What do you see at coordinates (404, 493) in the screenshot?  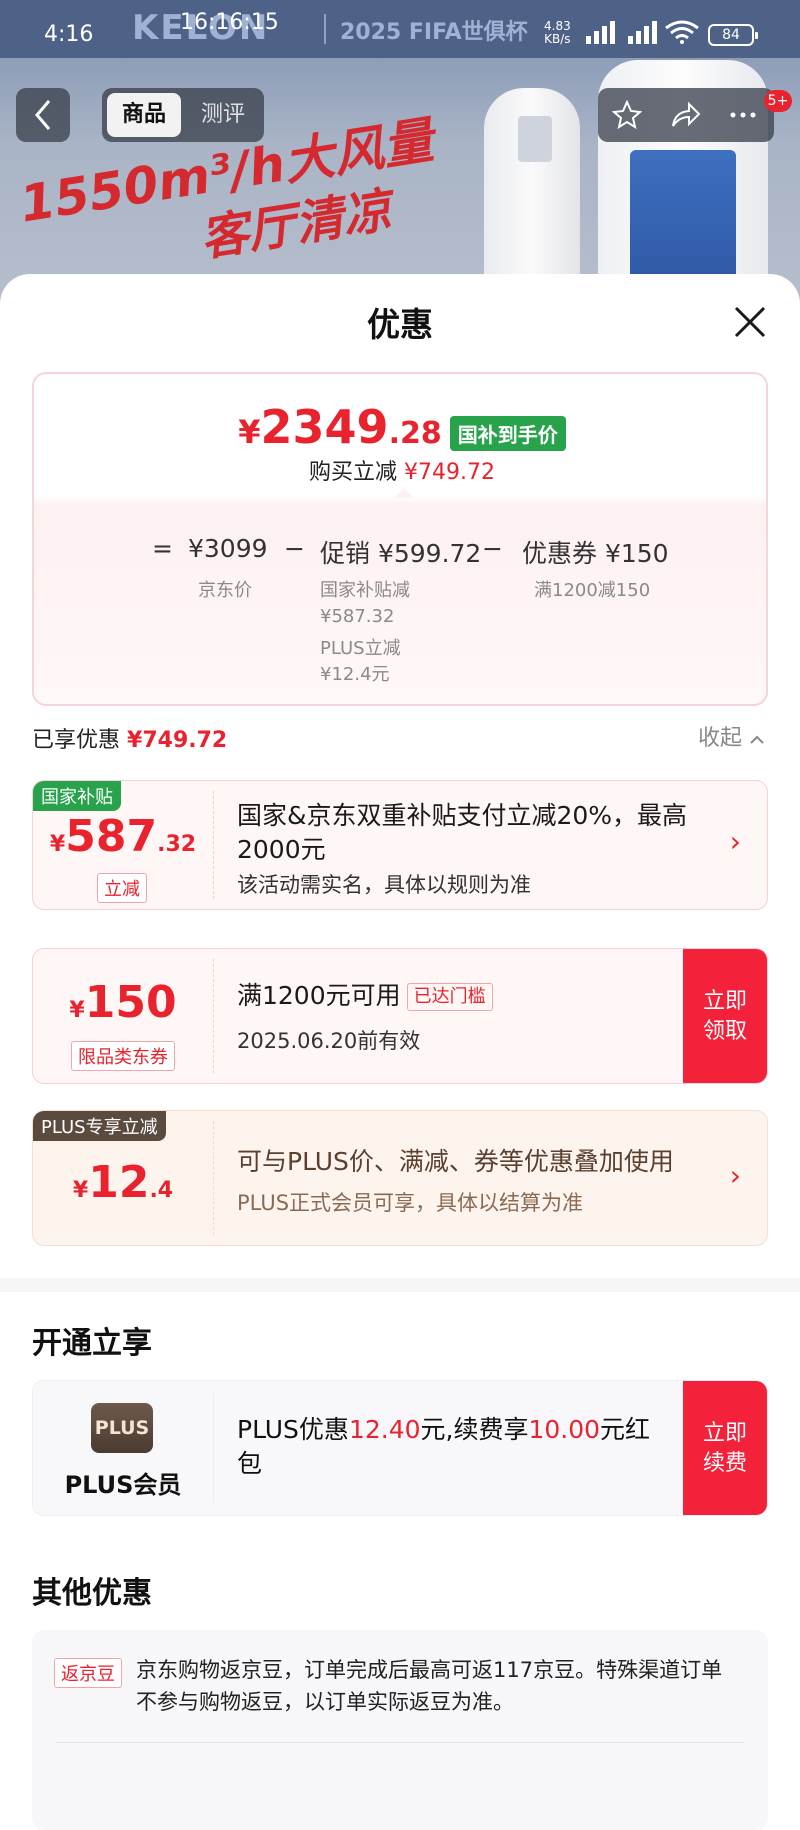 I see `notch` at bounding box center [404, 493].